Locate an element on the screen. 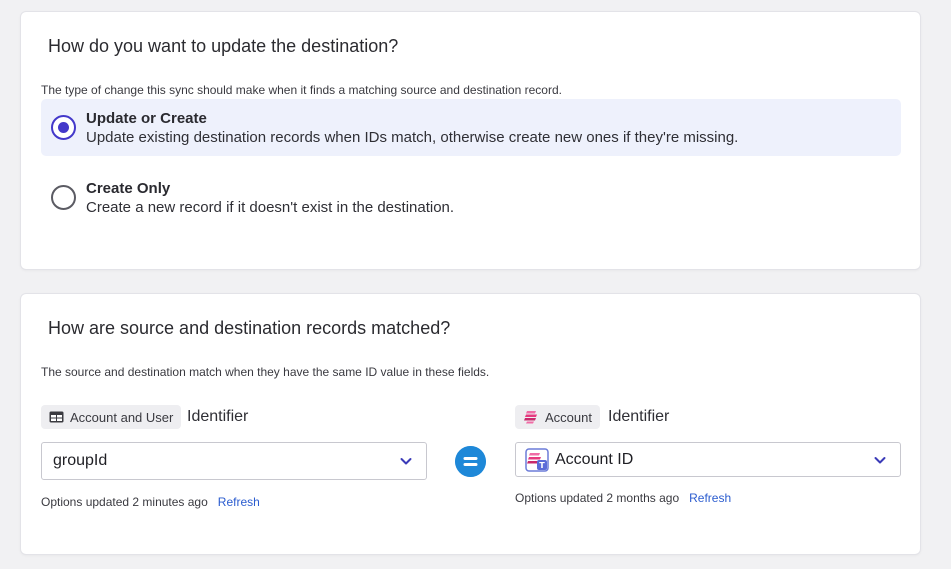  source-model-tag: Account and User is located at coordinates (111, 417).